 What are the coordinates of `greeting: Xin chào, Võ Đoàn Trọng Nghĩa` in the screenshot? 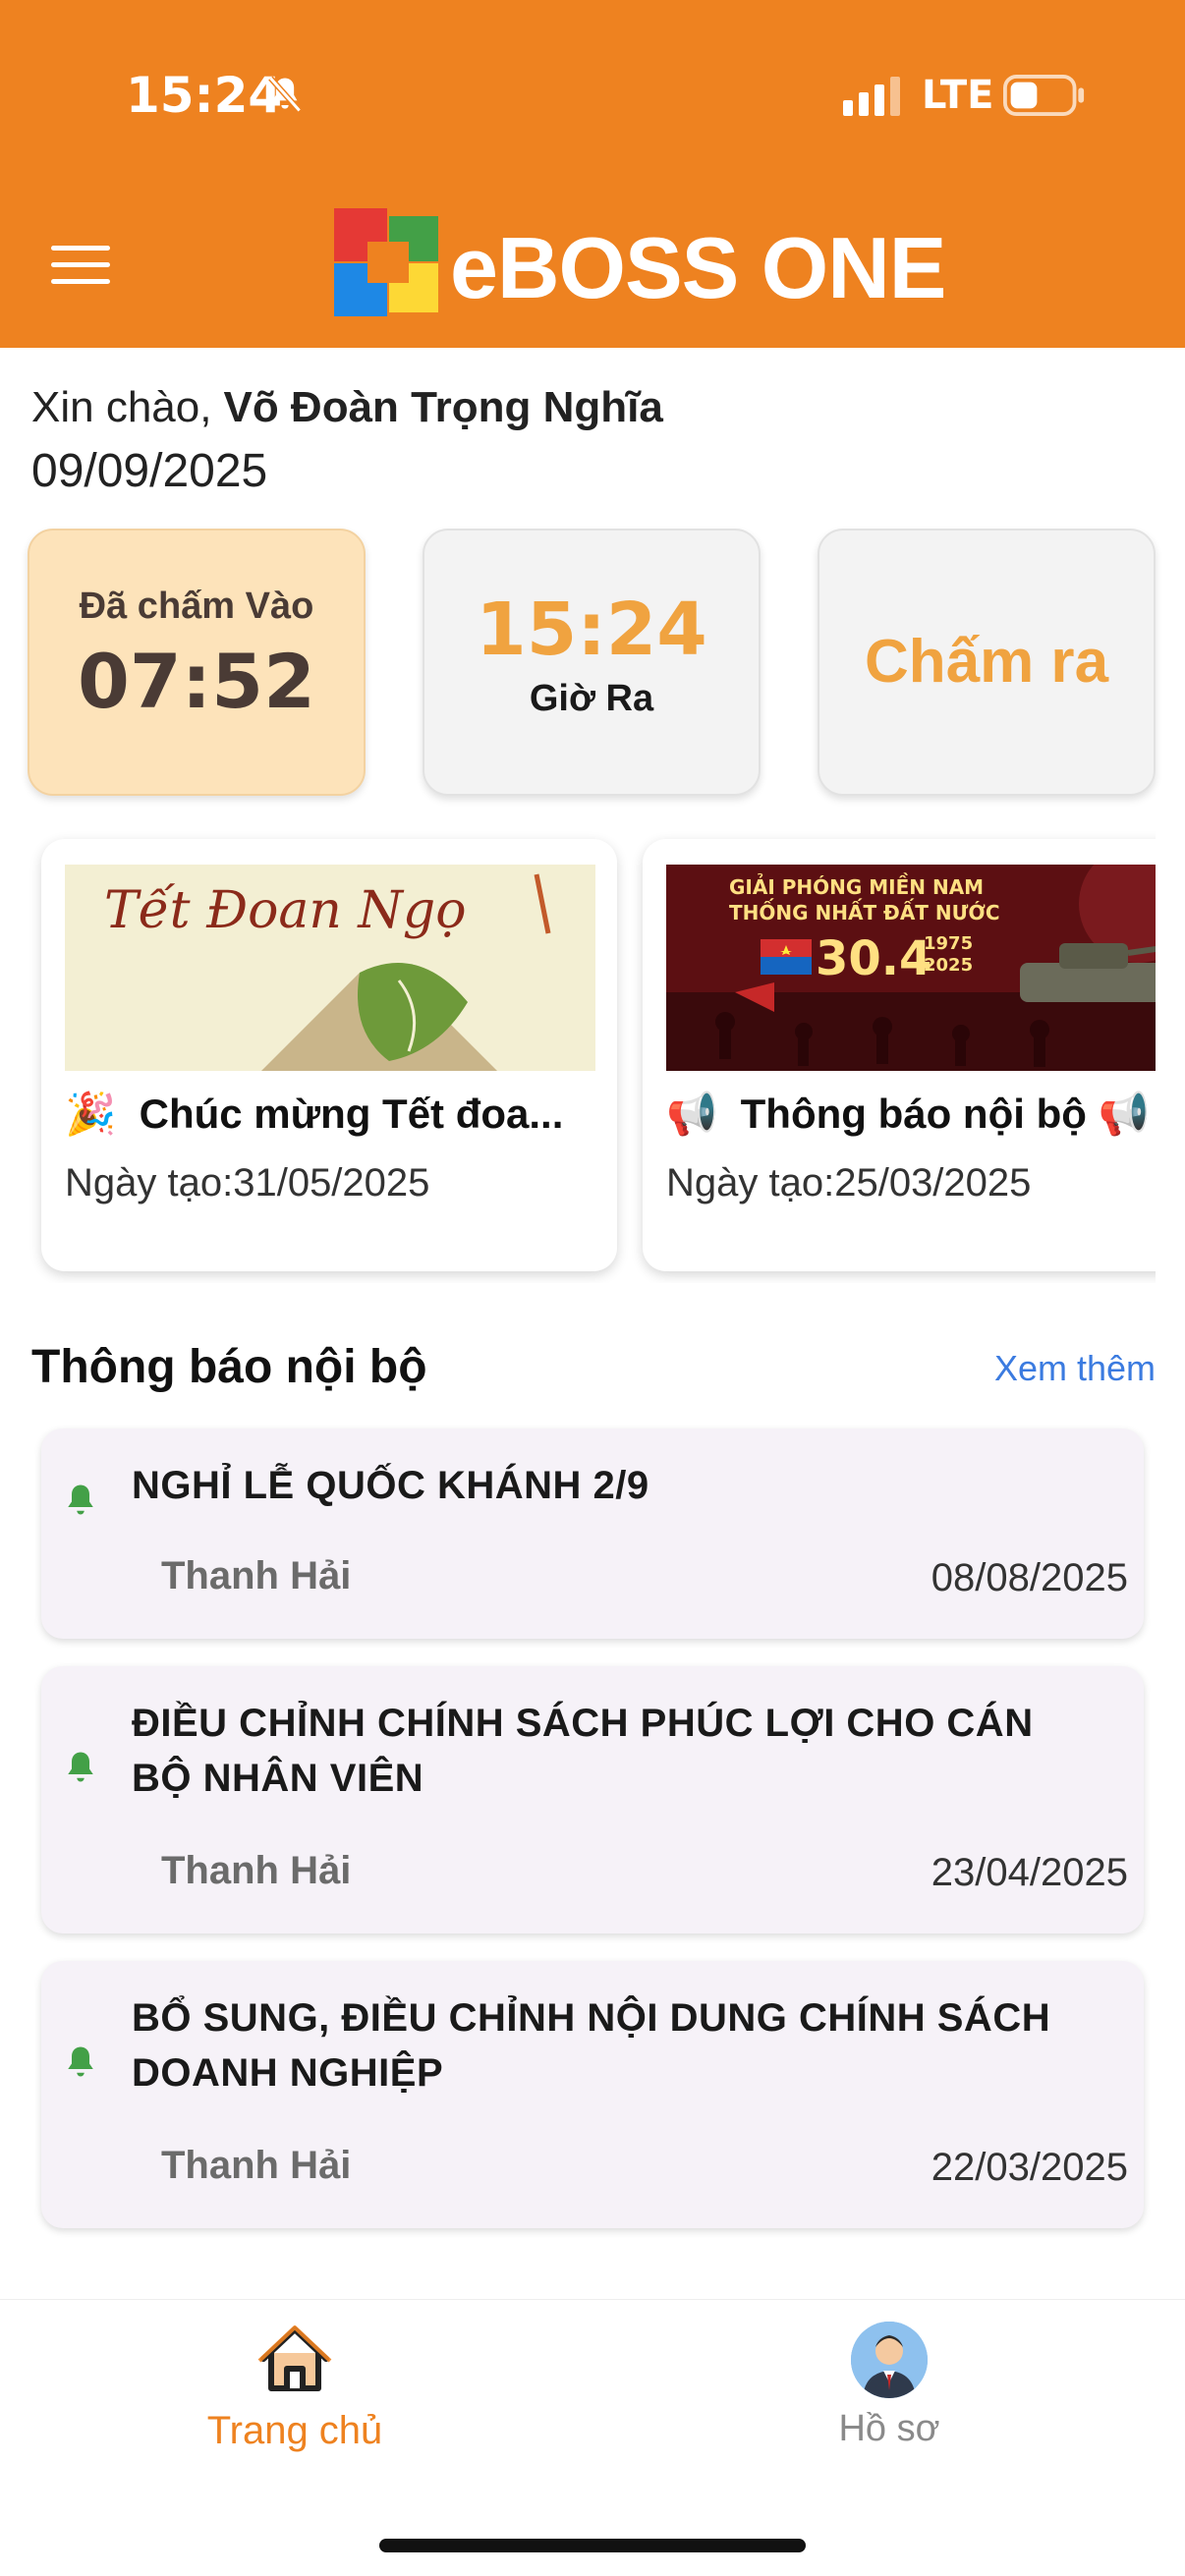 It's located at (347, 407).